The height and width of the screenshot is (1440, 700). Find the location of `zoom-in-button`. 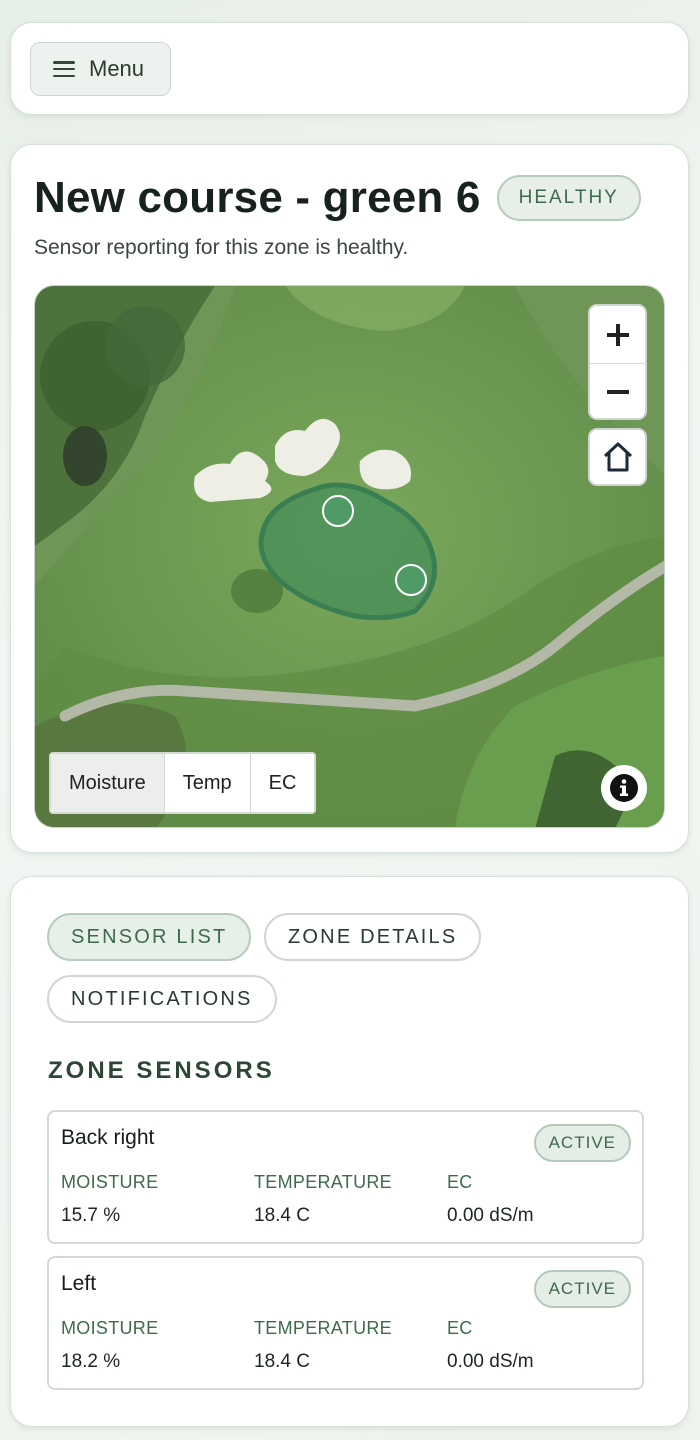

zoom-in-button is located at coordinates (617, 334).